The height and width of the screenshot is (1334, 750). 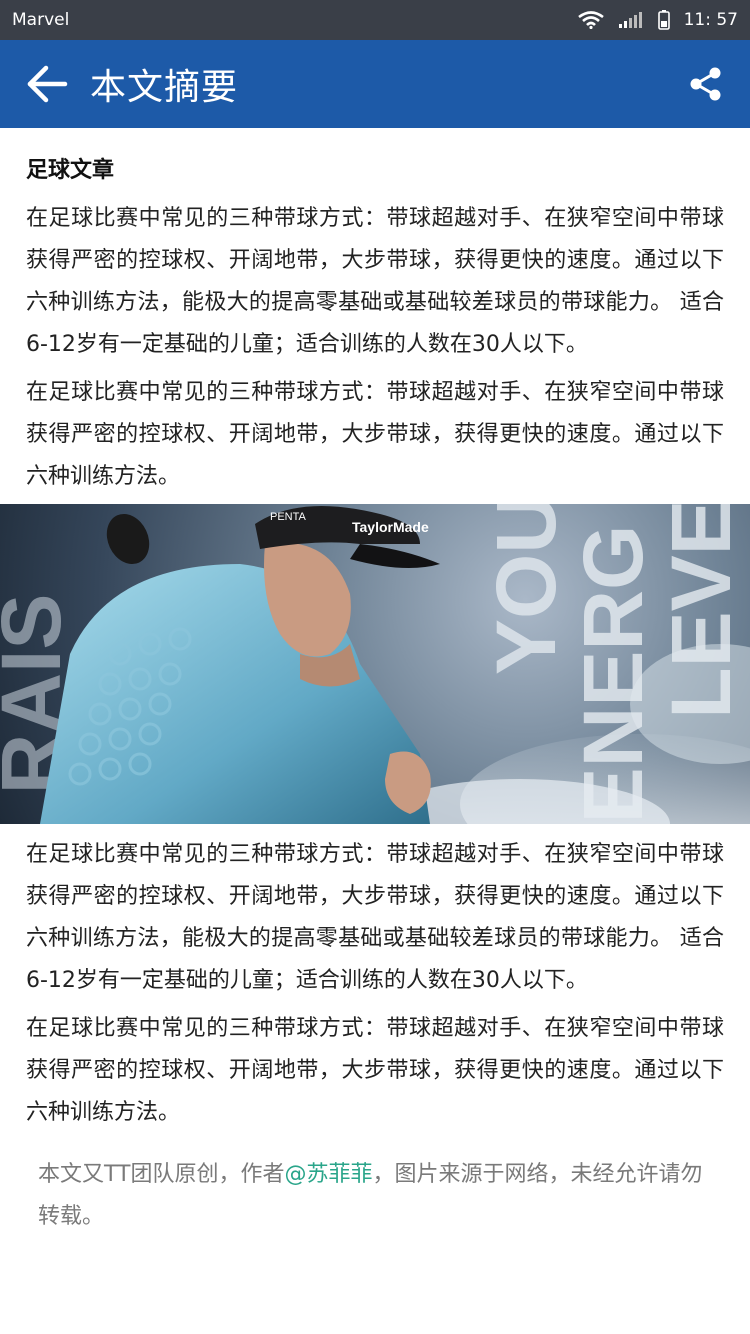 What do you see at coordinates (375, 1189) in the screenshot?
I see `copyright-note: 本文又TT团队原创，作者@苏菲菲，图片来源于网络，未经允许请勿转载。` at bounding box center [375, 1189].